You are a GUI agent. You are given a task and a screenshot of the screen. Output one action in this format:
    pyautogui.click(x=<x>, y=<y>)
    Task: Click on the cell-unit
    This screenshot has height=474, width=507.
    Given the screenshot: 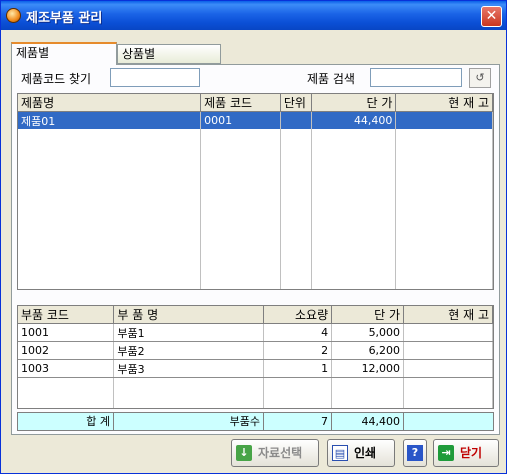 What is the action you would take?
    pyautogui.click(x=296, y=120)
    